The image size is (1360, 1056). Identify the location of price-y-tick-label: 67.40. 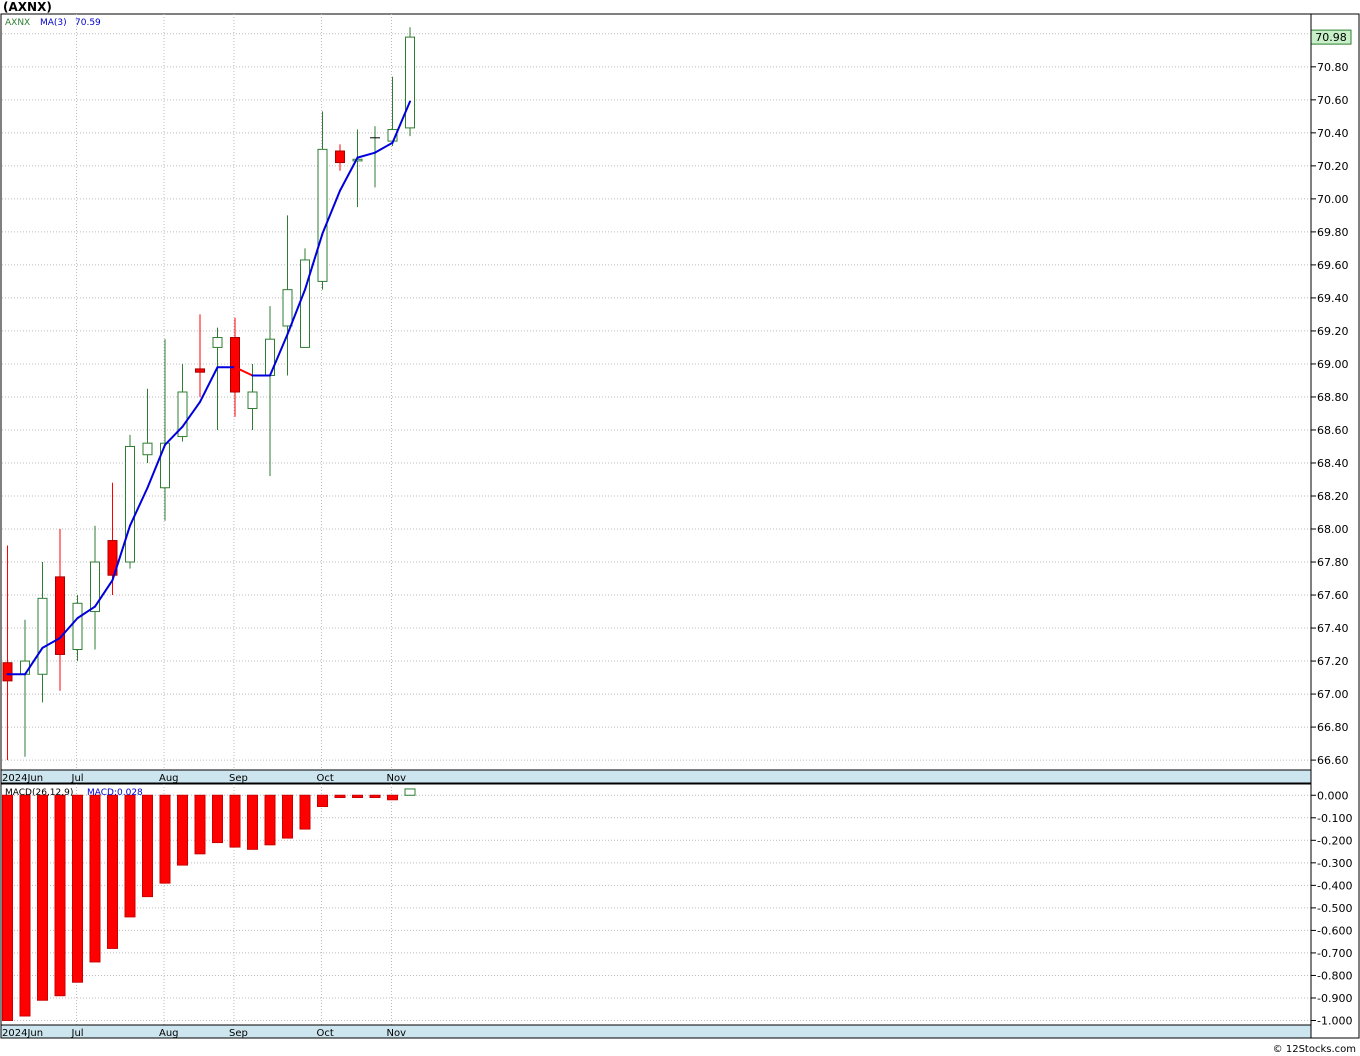
(1333, 628).